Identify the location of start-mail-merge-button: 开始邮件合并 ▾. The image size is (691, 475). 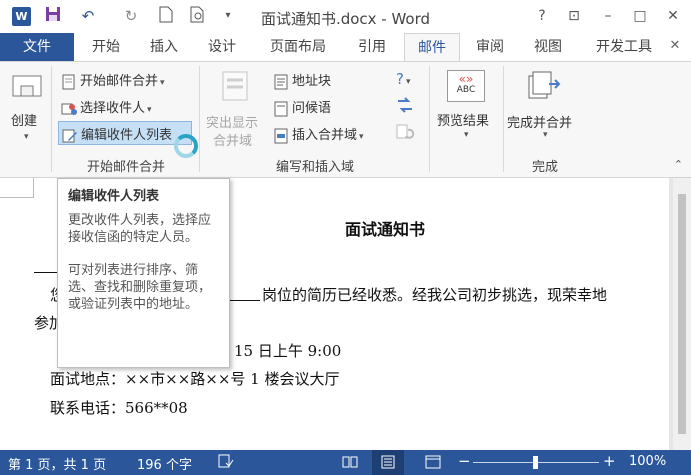
(113, 80).